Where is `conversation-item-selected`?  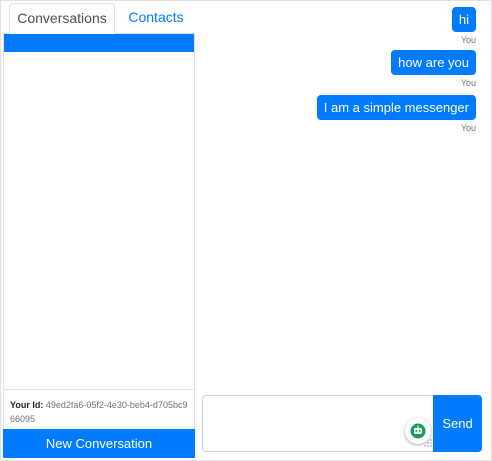 conversation-item-selected is located at coordinates (99, 43).